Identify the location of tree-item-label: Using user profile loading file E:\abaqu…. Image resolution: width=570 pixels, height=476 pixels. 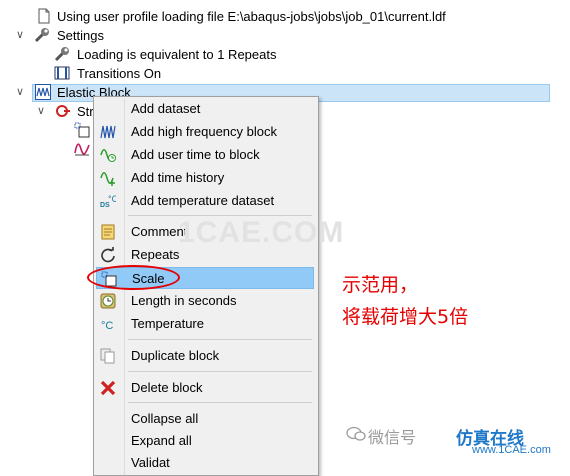
(251, 16).